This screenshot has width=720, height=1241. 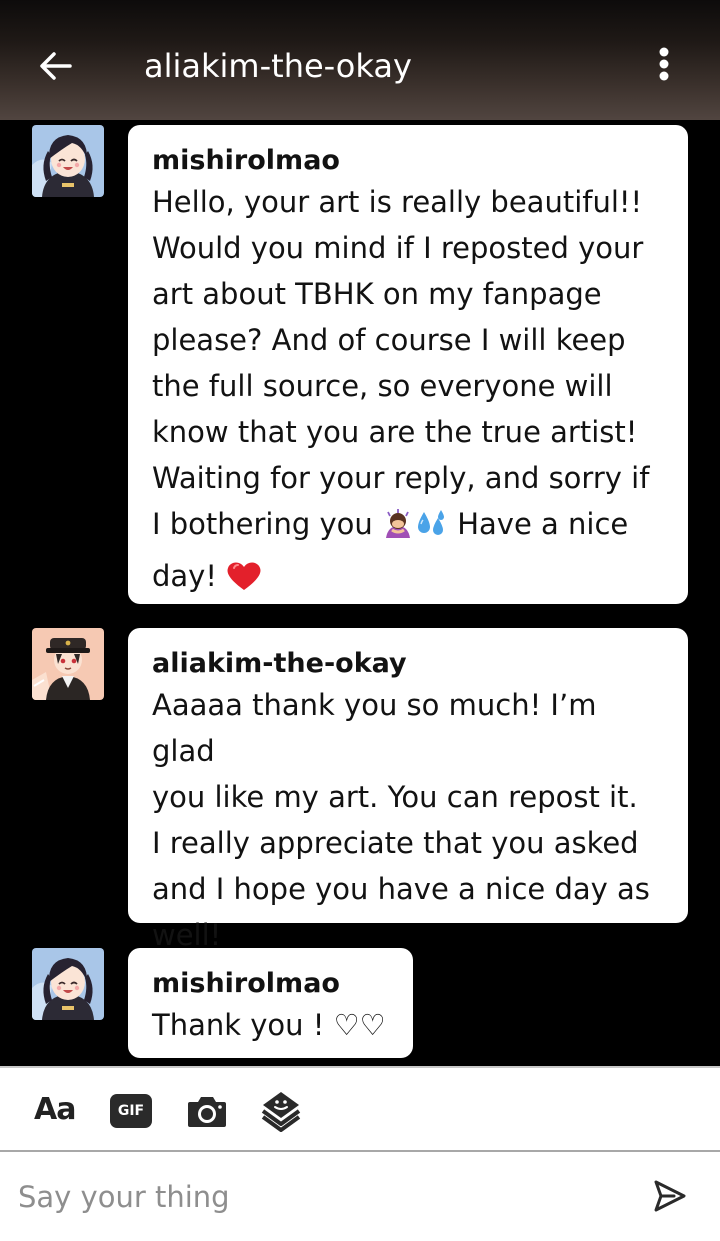 What do you see at coordinates (431, 530) in the screenshot?
I see `sweat-droplets-emoji` at bounding box center [431, 530].